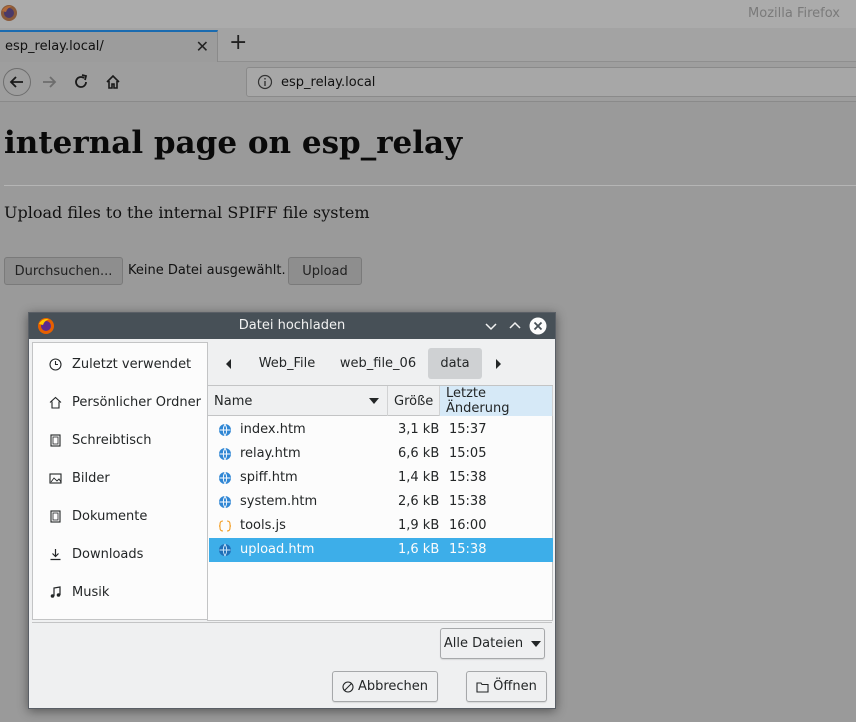 This screenshot has height=722, width=856. I want to click on open-label: Öffnen, so click(515, 686).